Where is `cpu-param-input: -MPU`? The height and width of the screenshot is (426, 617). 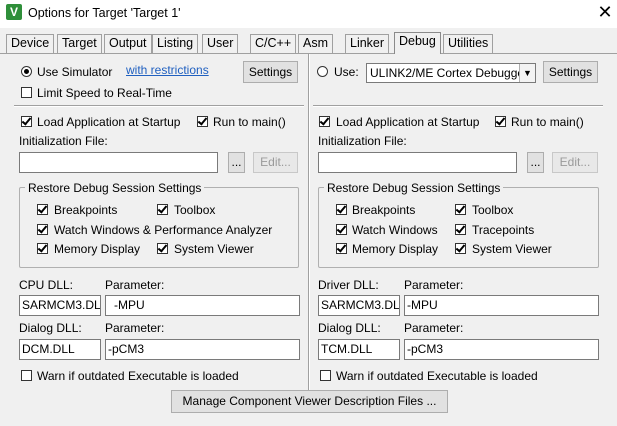 cpu-param-input: -MPU is located at coordinates (202, 305).